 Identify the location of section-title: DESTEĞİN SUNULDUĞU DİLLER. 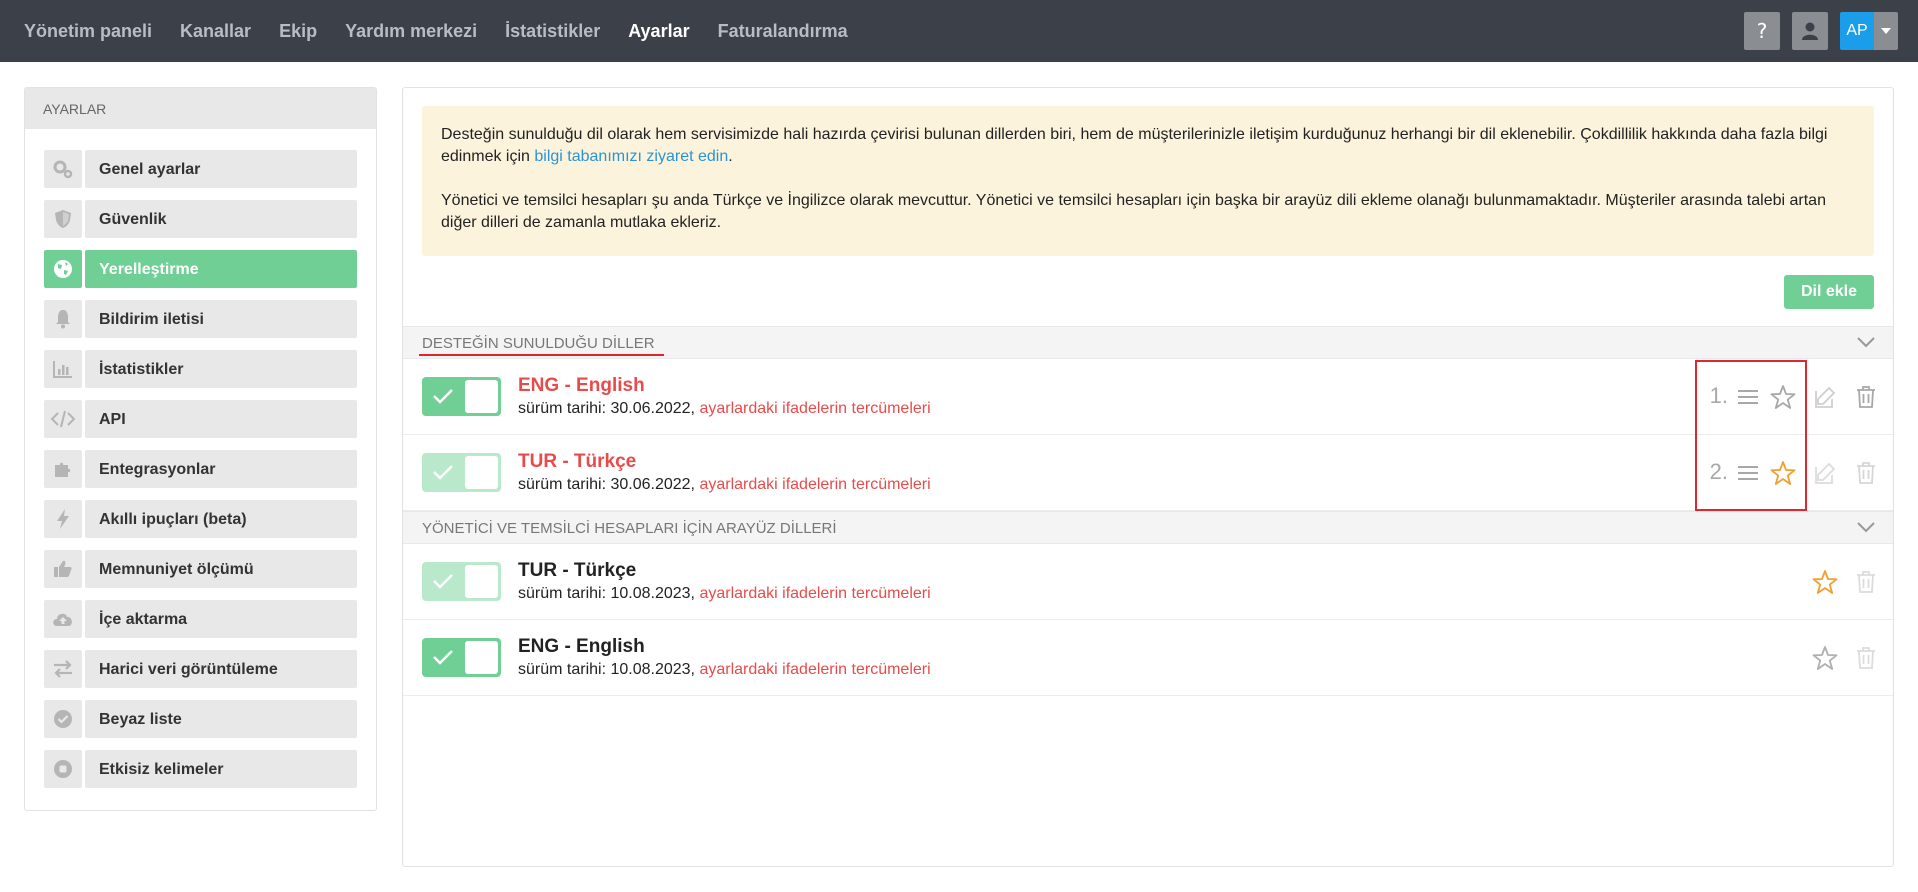
(538, 343).